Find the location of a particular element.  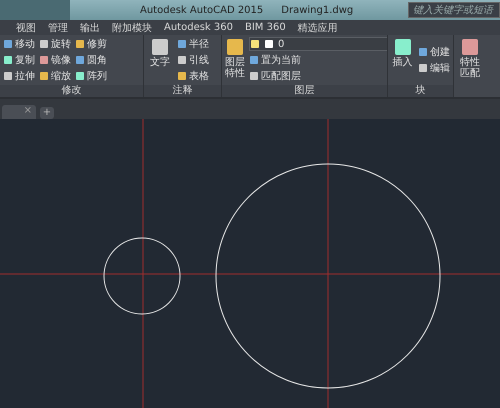

ribbon-tab: Autodesk 360 is located at coordinates (198, 27).